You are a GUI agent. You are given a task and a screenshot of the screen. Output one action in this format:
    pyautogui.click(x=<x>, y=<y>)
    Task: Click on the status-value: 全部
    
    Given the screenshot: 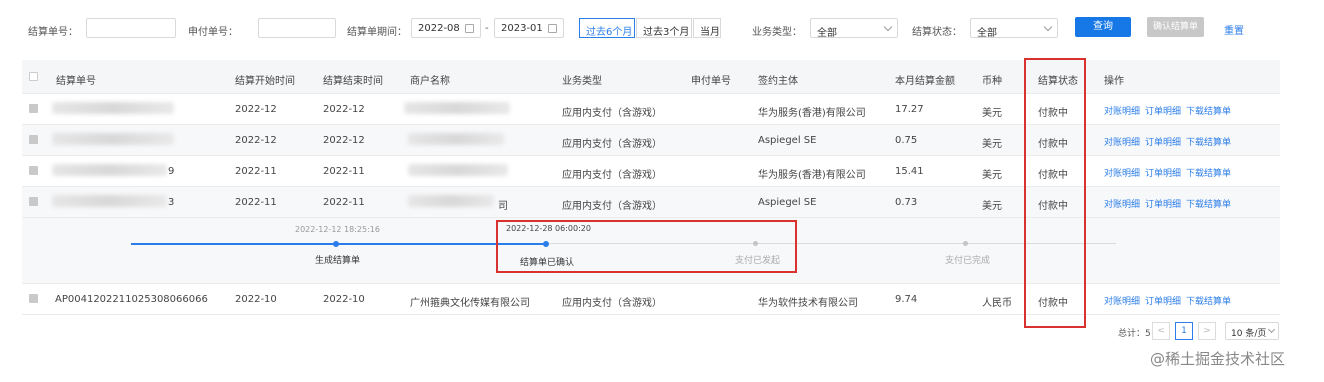 What is the action you would take?
    pyautogui.click(x=987, y=33)
    